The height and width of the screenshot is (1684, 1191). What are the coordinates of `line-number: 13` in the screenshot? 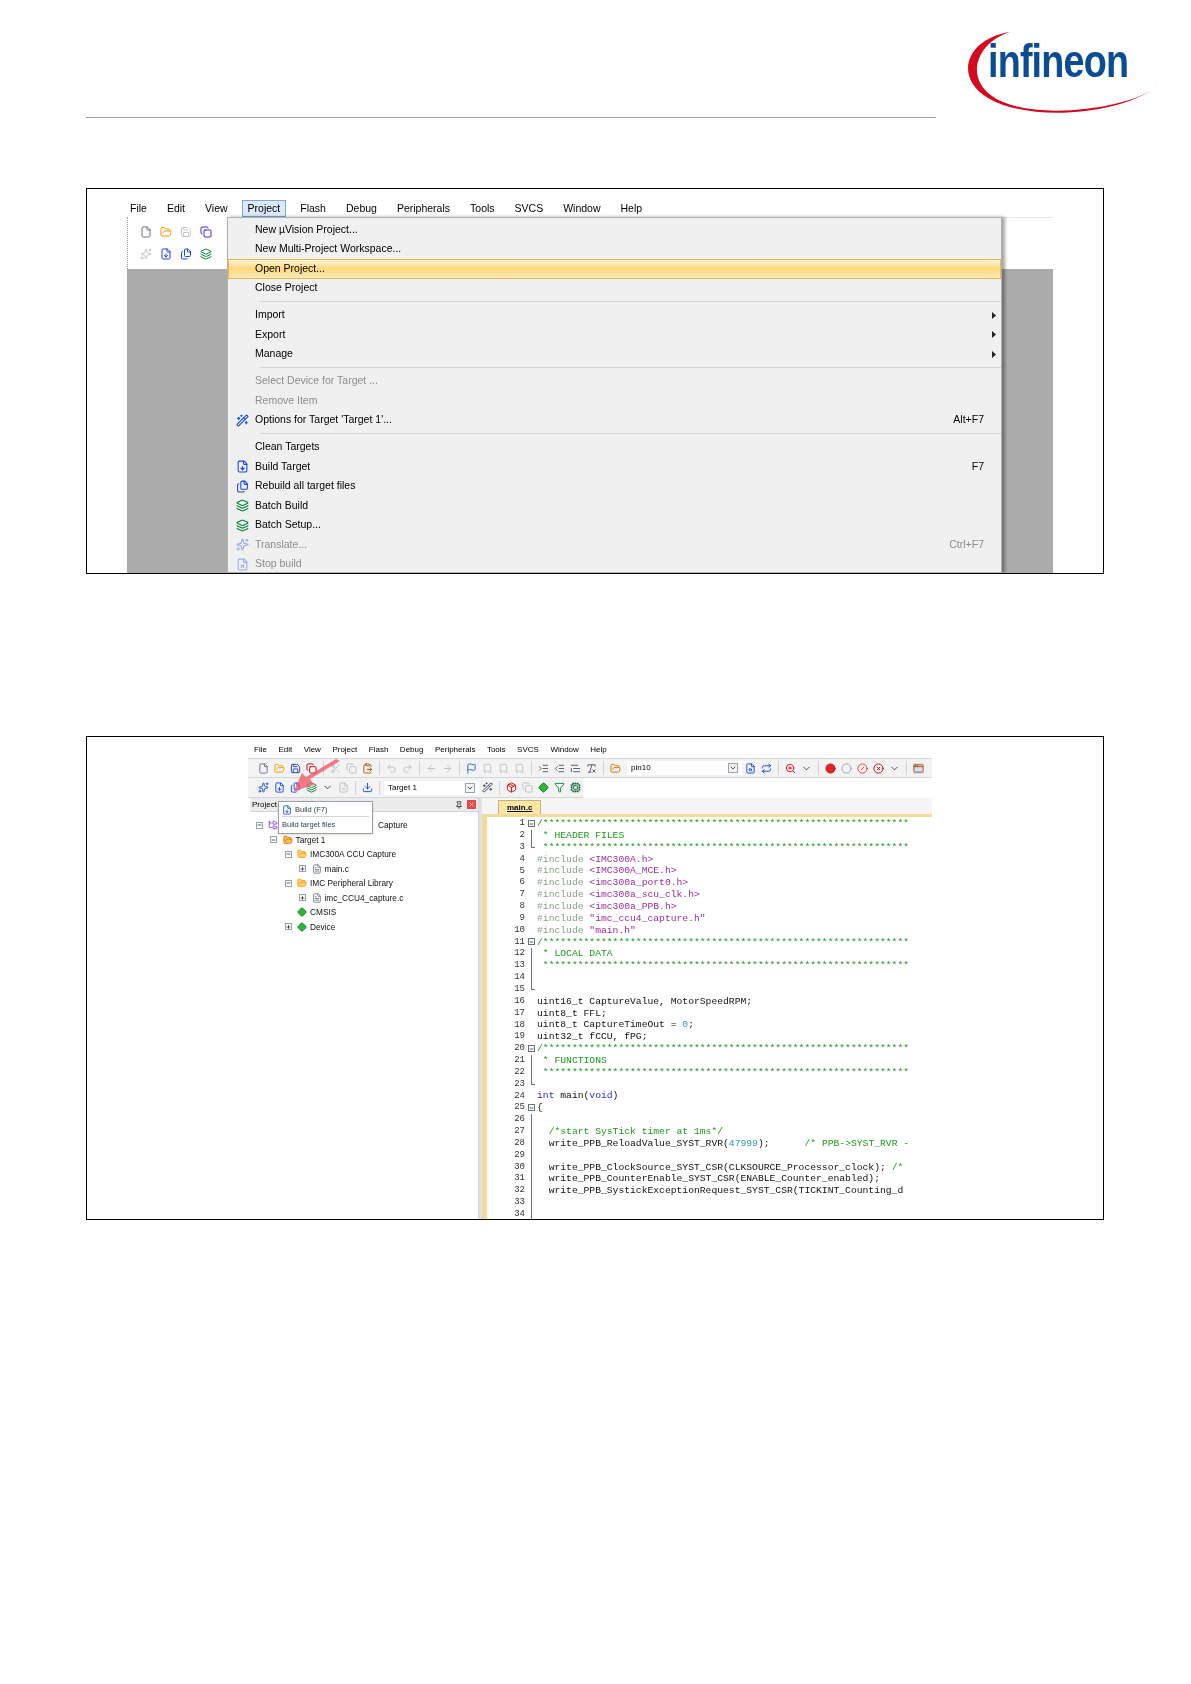 It's located at (519, 966).